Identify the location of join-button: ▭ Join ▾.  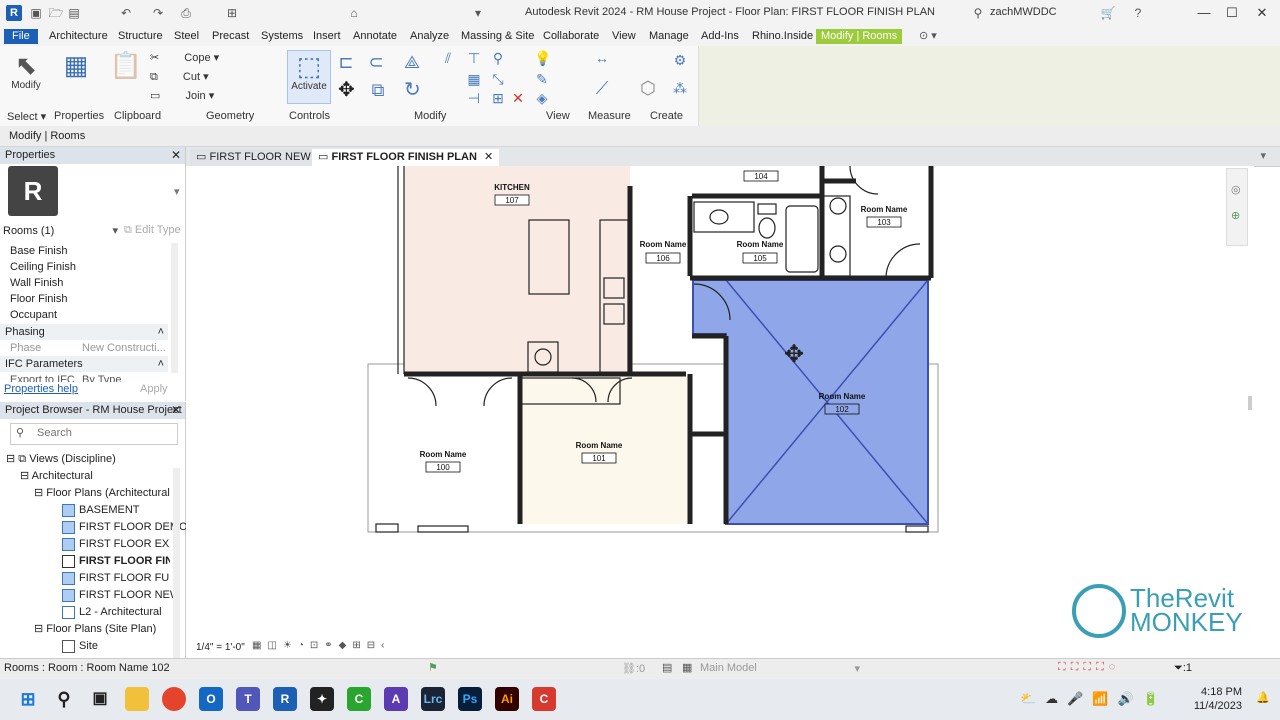
(182, 96).